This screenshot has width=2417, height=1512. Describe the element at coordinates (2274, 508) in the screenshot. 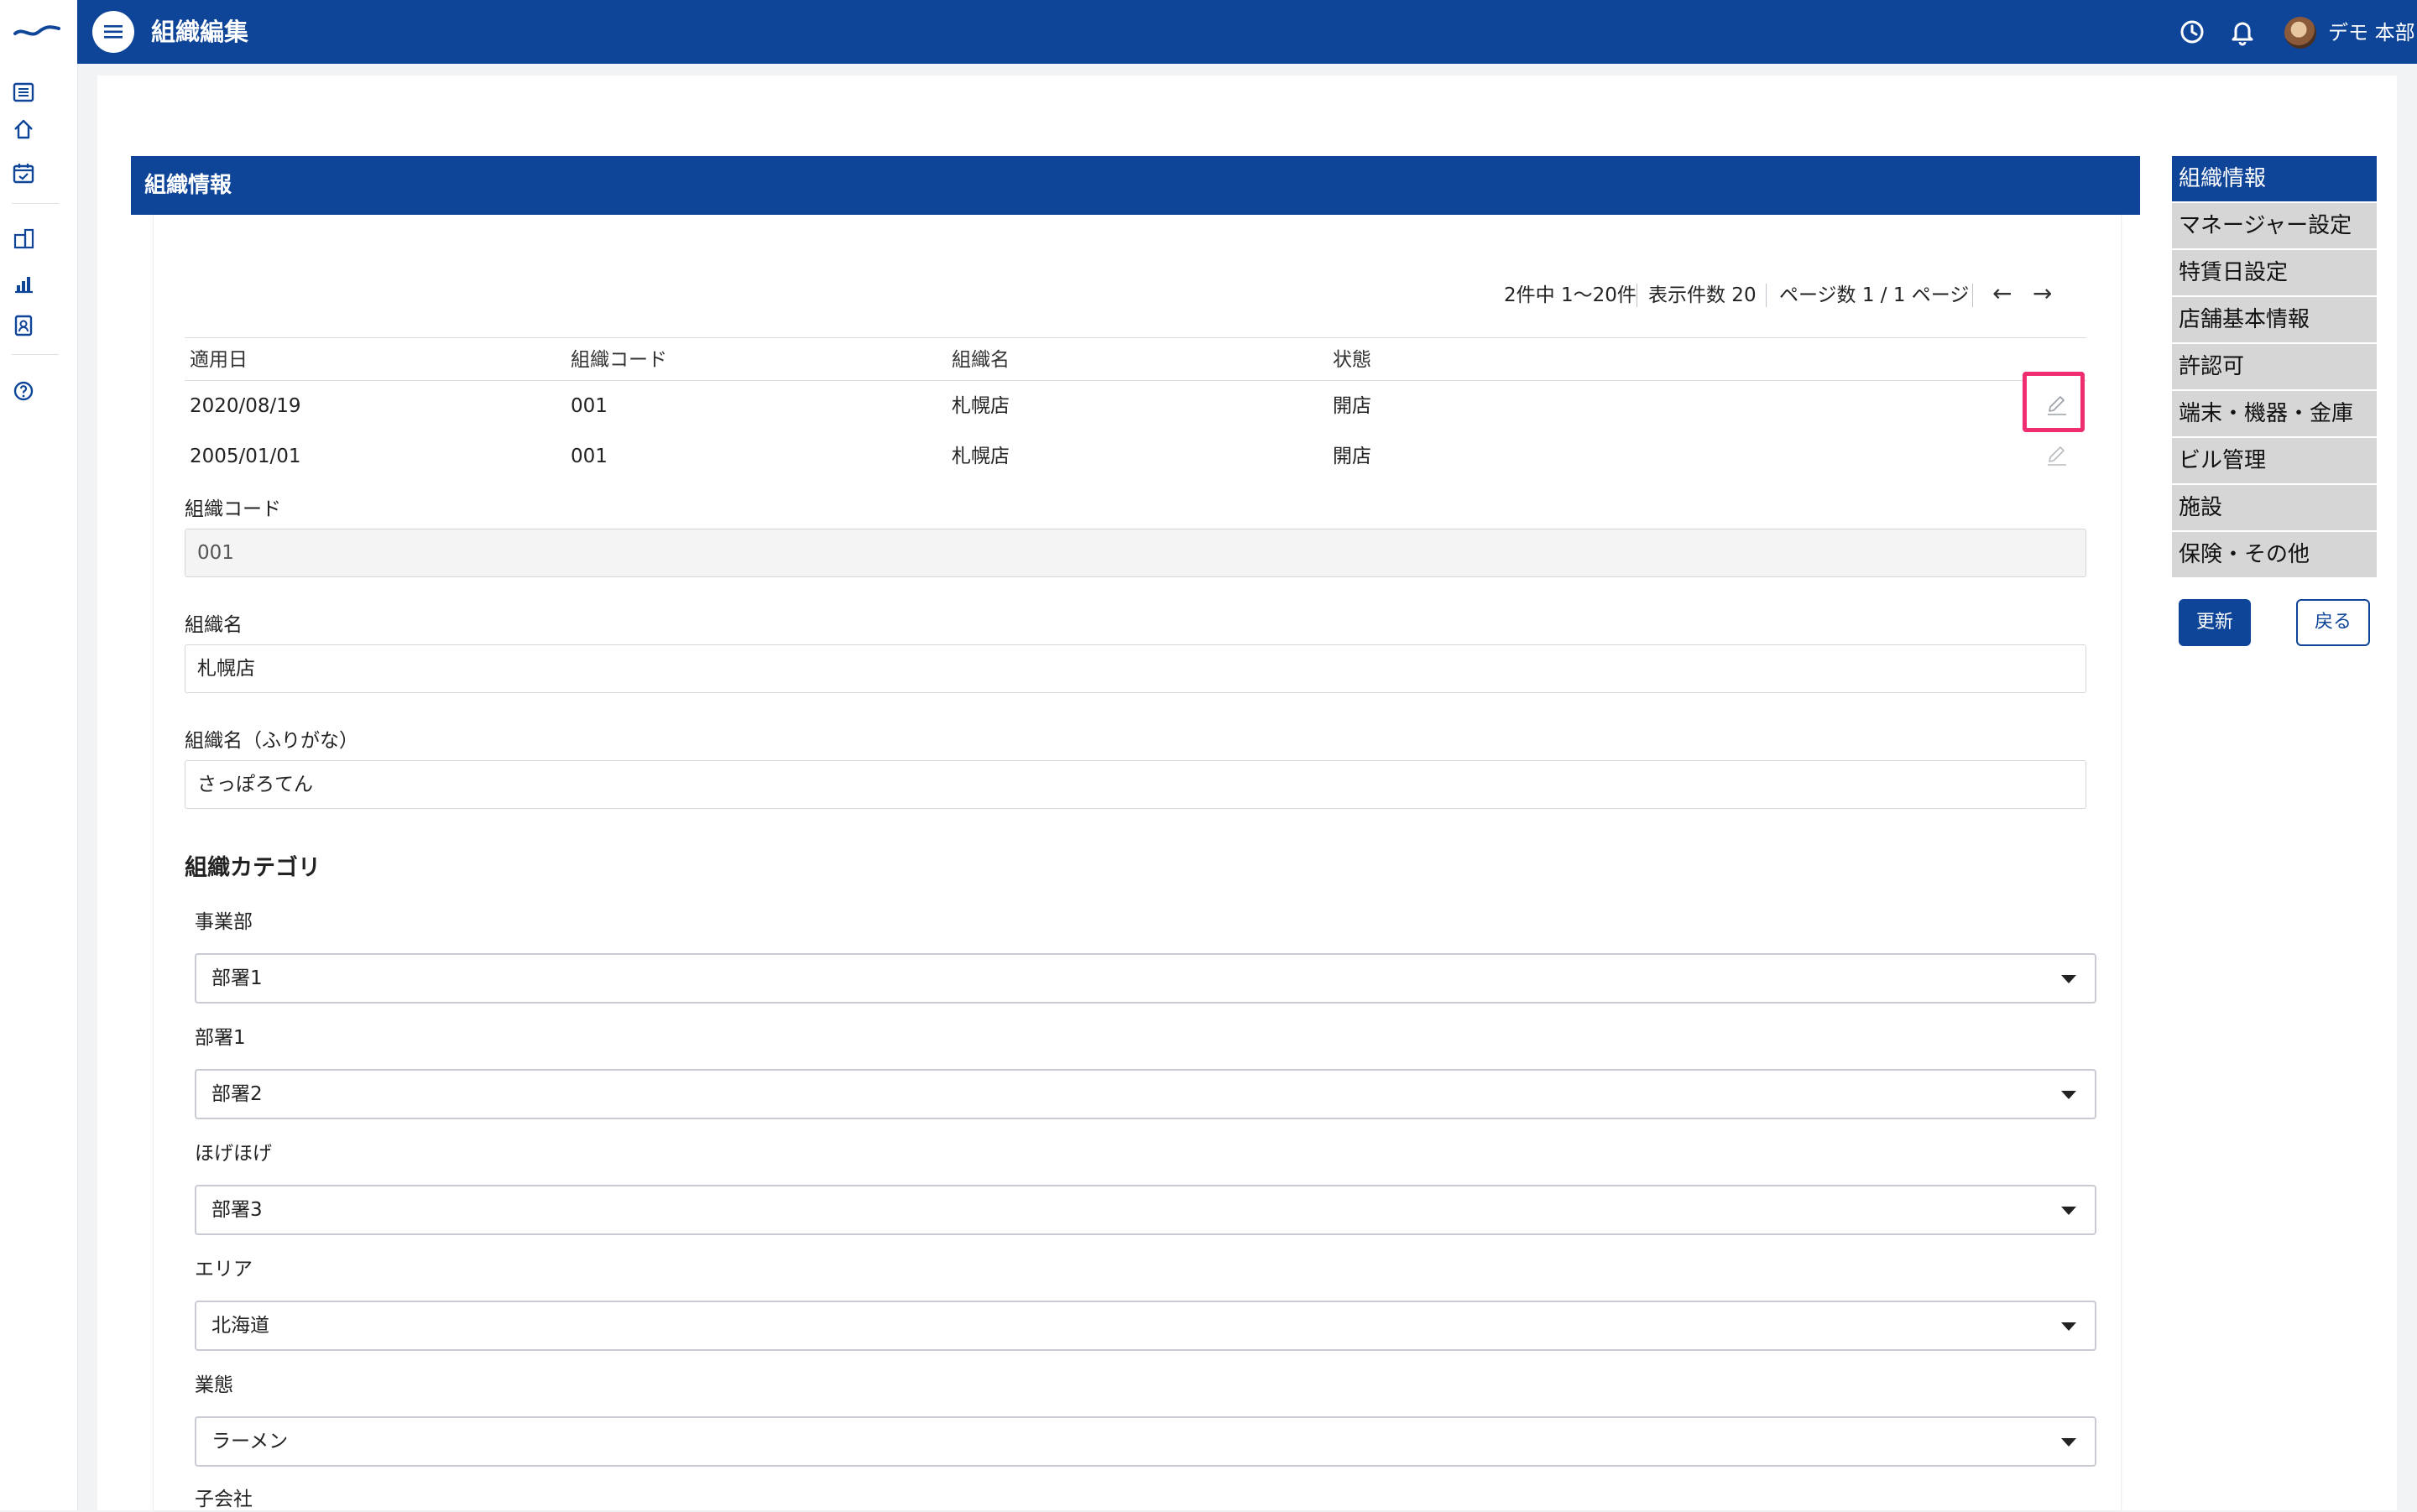

I see `nav-item-facilities: 施設` at that location.